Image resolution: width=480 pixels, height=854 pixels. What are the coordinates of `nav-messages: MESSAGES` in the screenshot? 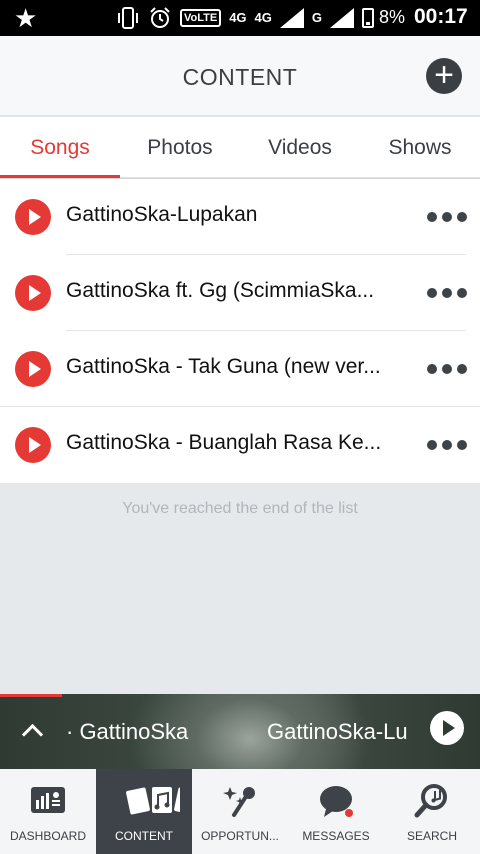 It's located at (336, 811).